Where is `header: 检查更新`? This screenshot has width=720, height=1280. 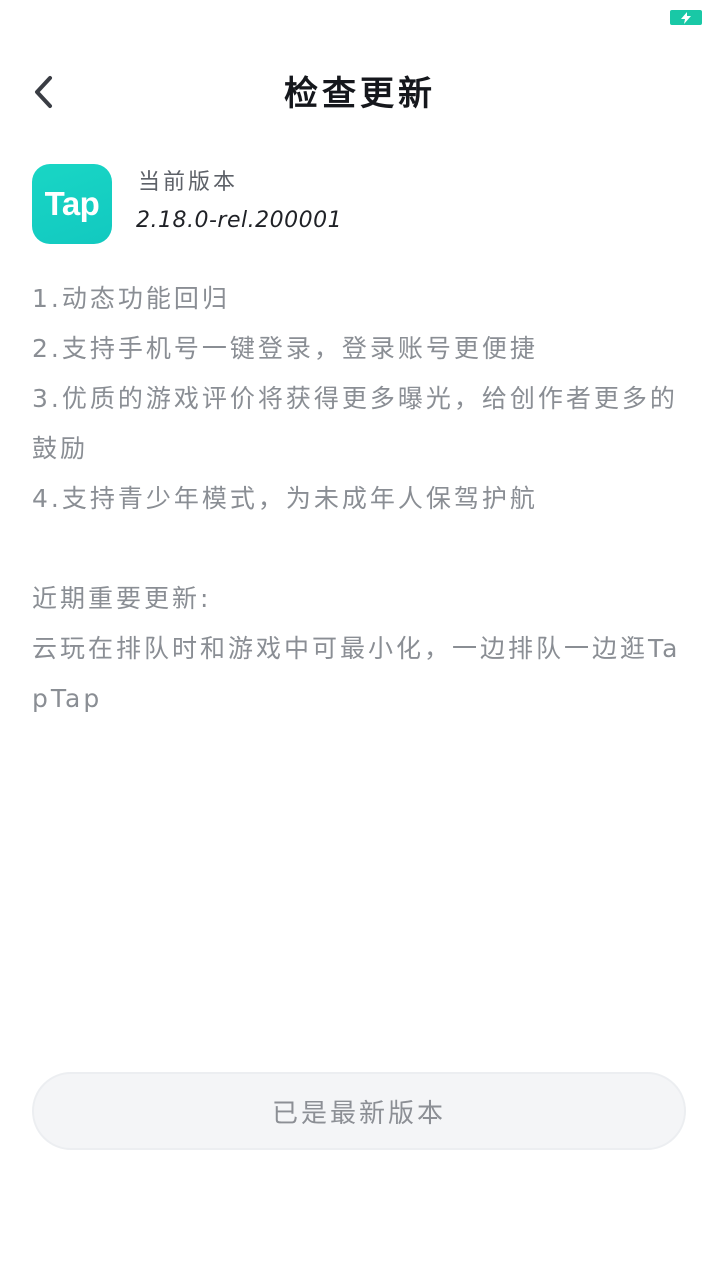 header: 检查更新 is located at coordinates (360, 91).